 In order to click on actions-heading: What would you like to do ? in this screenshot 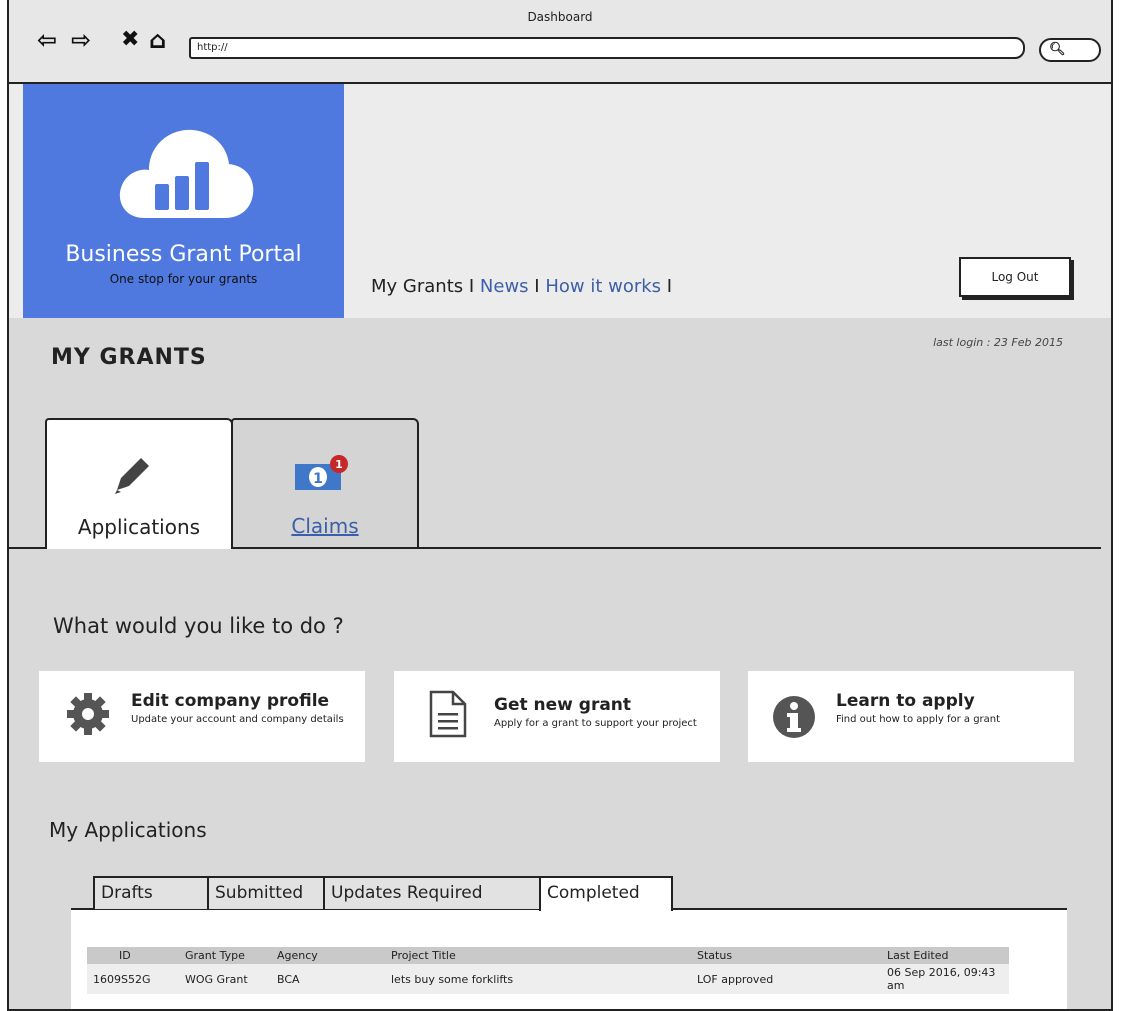, I will do `click(198, 626)`.